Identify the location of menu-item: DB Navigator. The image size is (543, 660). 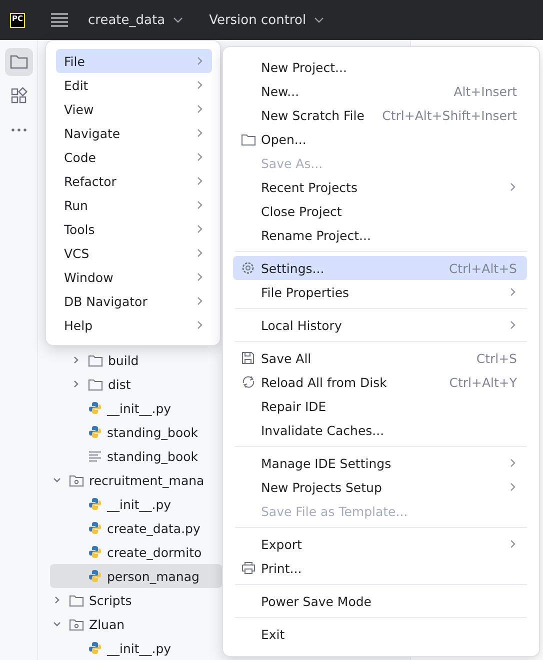
(134, 301).